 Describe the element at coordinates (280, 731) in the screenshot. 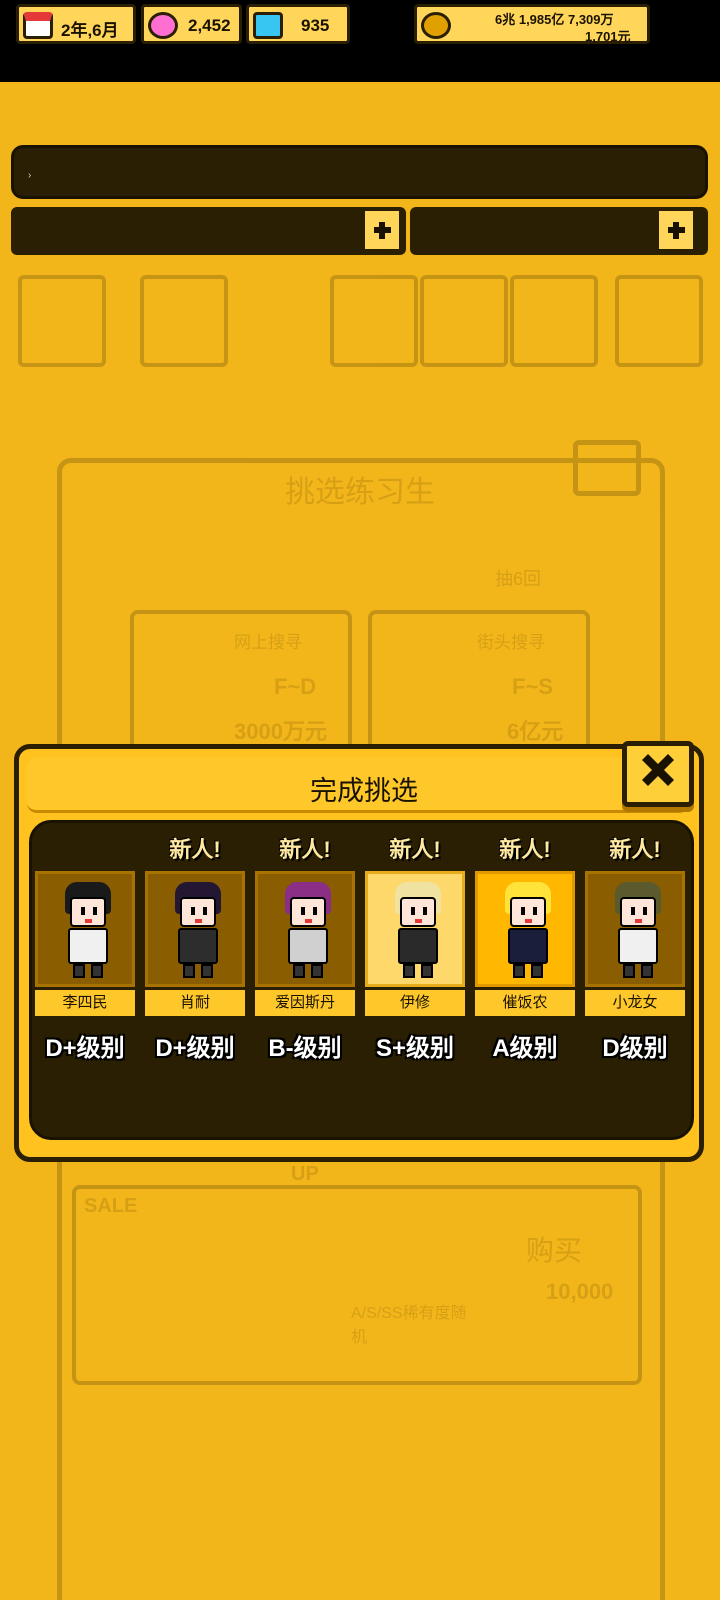

I see `bg-card1-price: 3000万元` at that location.